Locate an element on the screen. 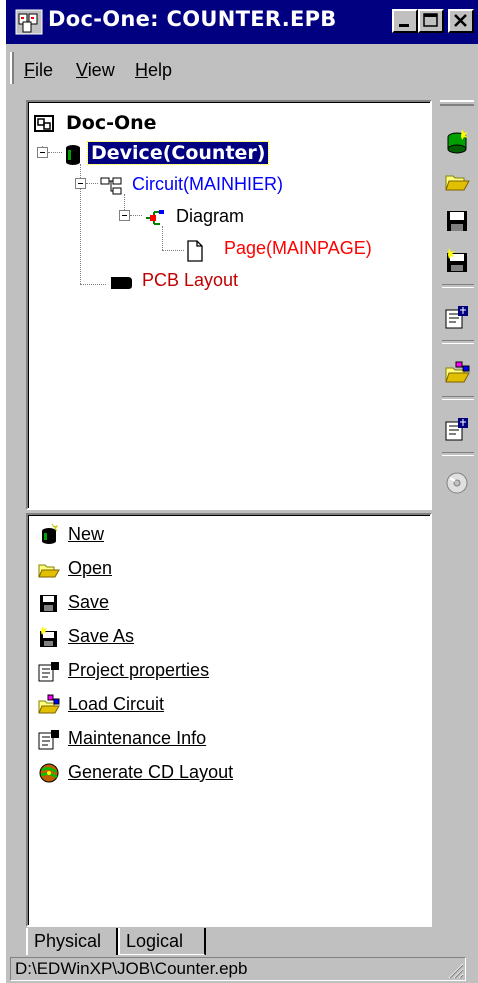  menu-file-label: ile is located at coordinates (44, 70).